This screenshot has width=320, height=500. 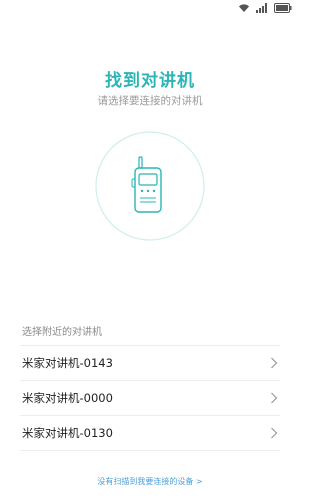 I want to click on device-illustration, so click(x=150, y=186).